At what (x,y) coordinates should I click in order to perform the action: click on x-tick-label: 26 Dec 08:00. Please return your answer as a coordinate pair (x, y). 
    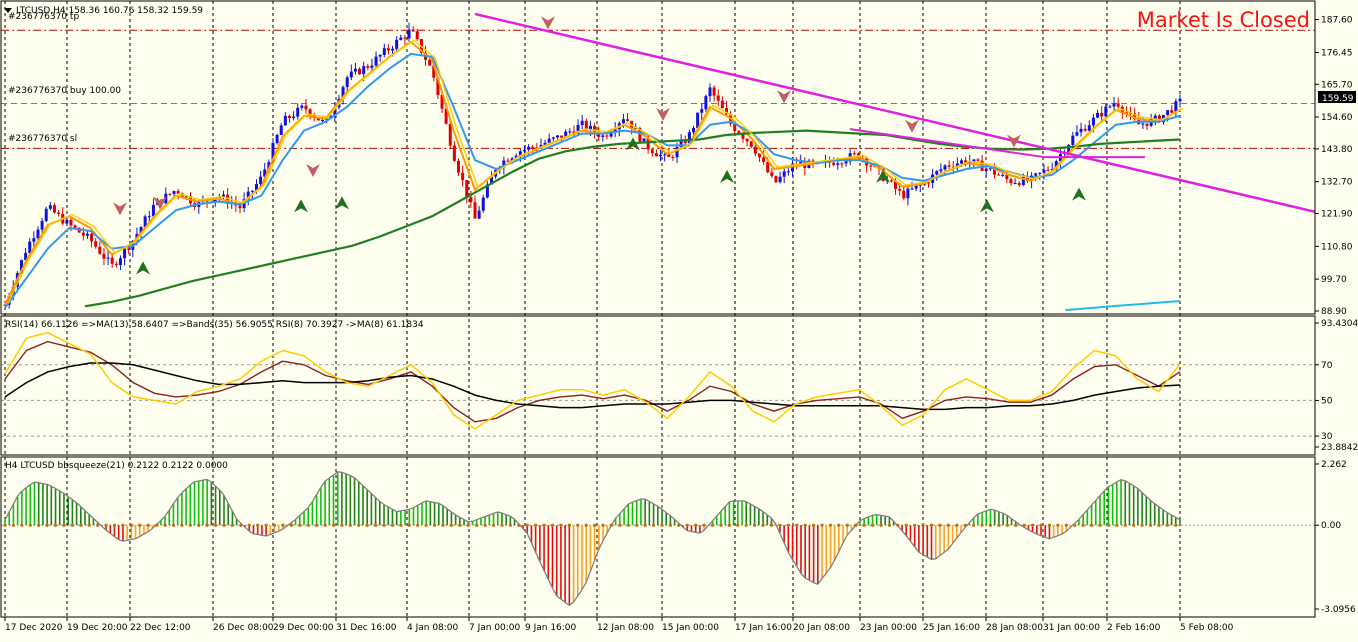
    Looking at the image, I should click on (243, 628).